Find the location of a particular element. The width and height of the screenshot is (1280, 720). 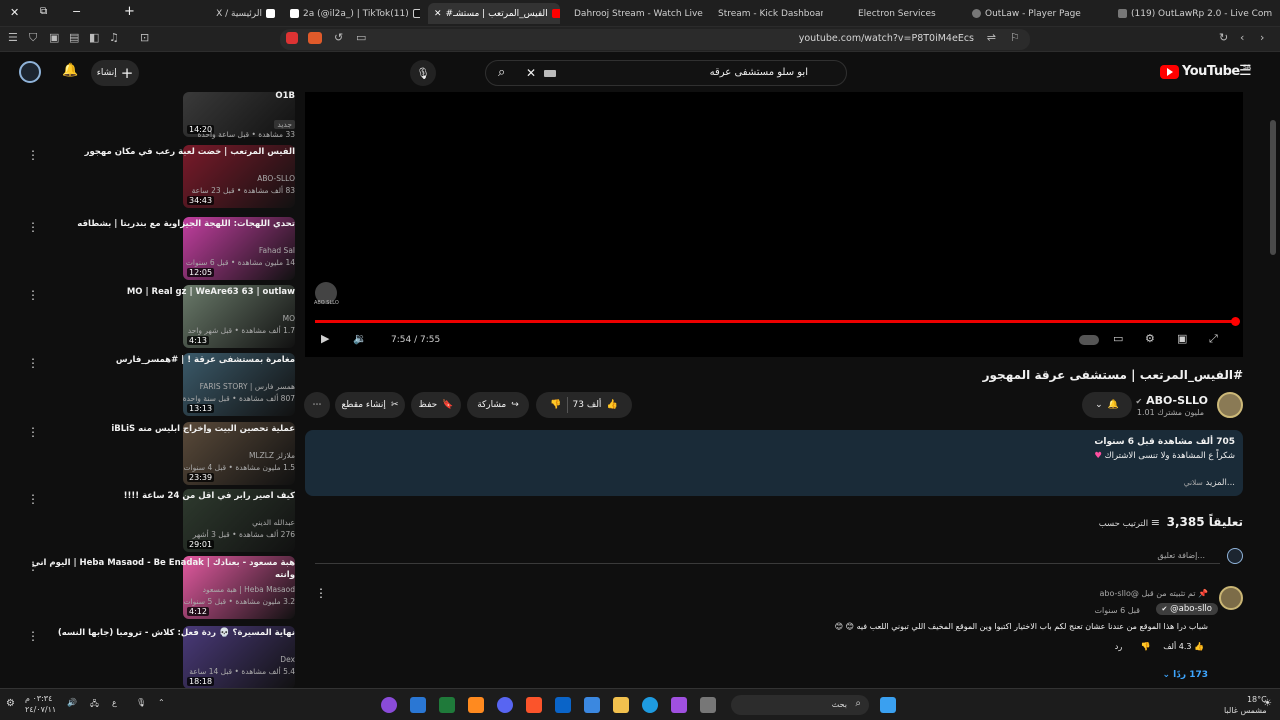

extension-icon is located at coordinates (315, 38).